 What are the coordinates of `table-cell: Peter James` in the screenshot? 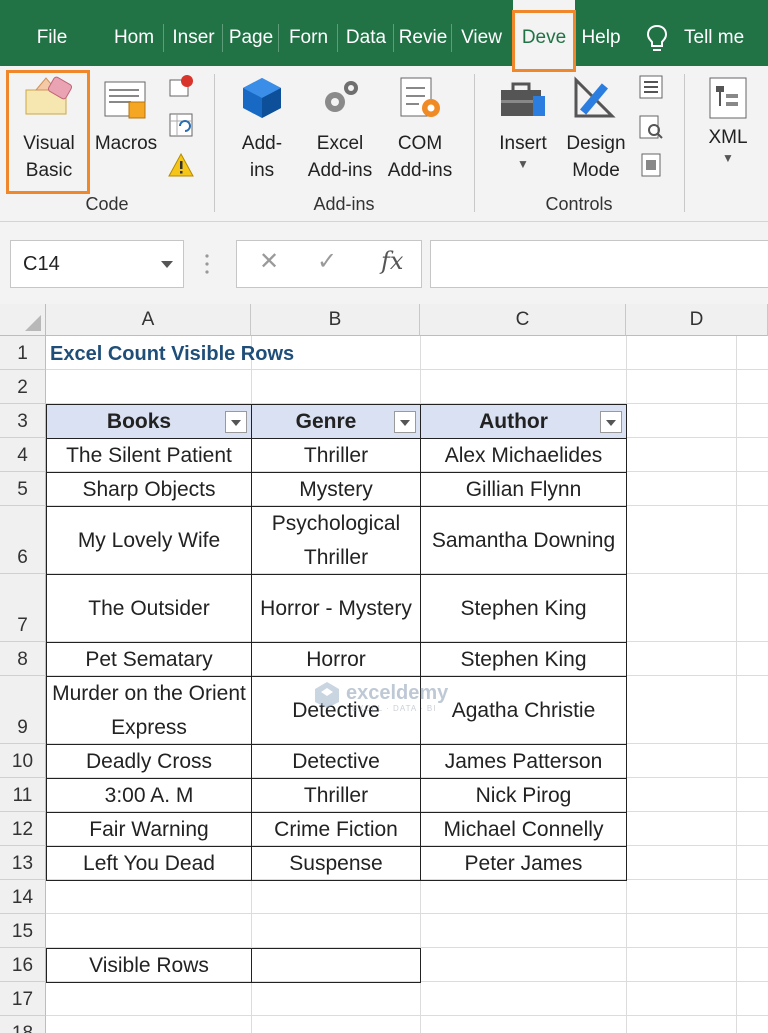 It's located at (523, 863).